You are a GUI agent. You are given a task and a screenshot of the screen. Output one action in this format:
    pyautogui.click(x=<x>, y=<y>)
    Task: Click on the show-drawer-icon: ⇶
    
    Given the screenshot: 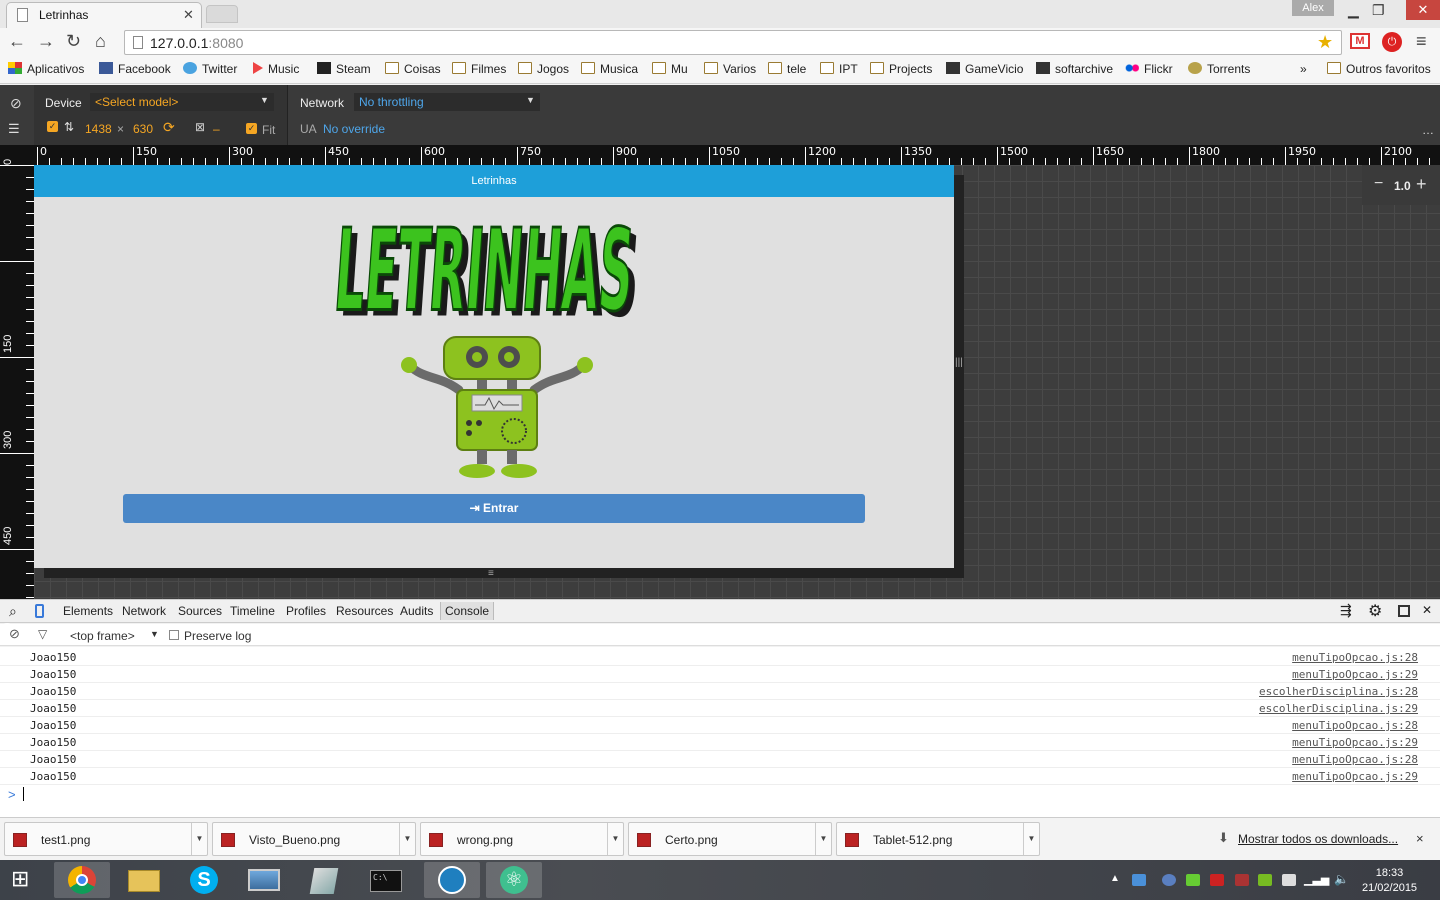 What is the action you would take?
    pyautogui.click(x=1346, y=610)
    